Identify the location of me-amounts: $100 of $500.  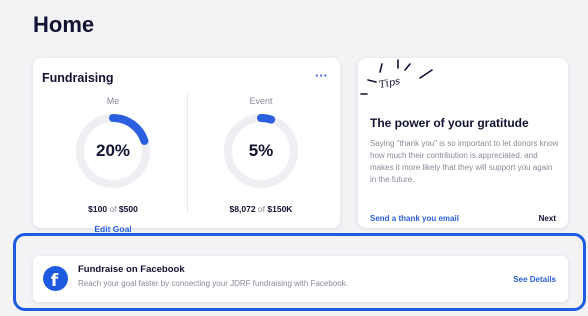
(113, 209).